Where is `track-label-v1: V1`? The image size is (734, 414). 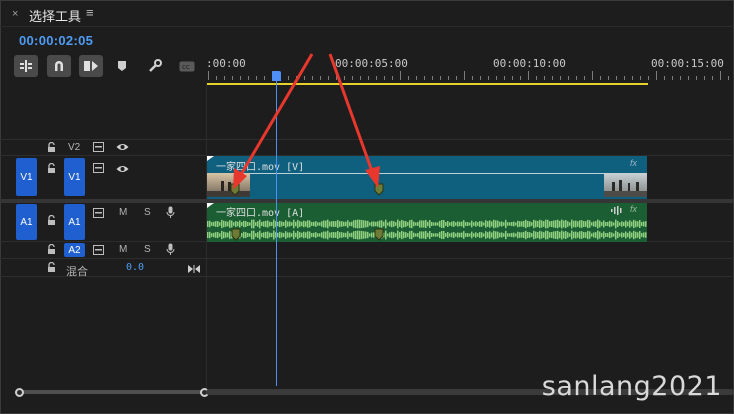 track-label-v1: V1 is located at coordinates (74, 177).